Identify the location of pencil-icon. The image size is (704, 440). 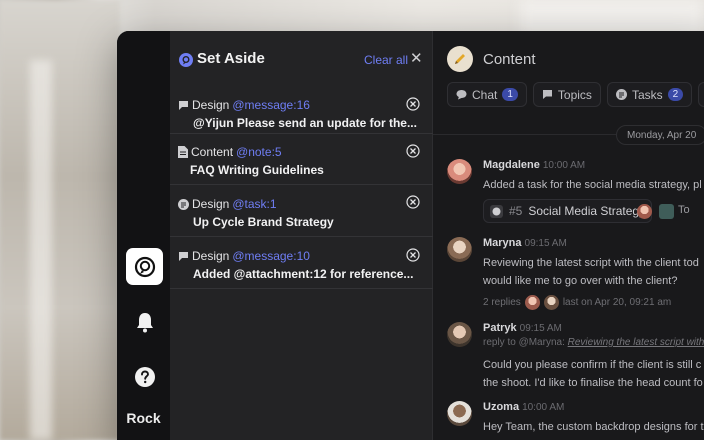
(460, 59).